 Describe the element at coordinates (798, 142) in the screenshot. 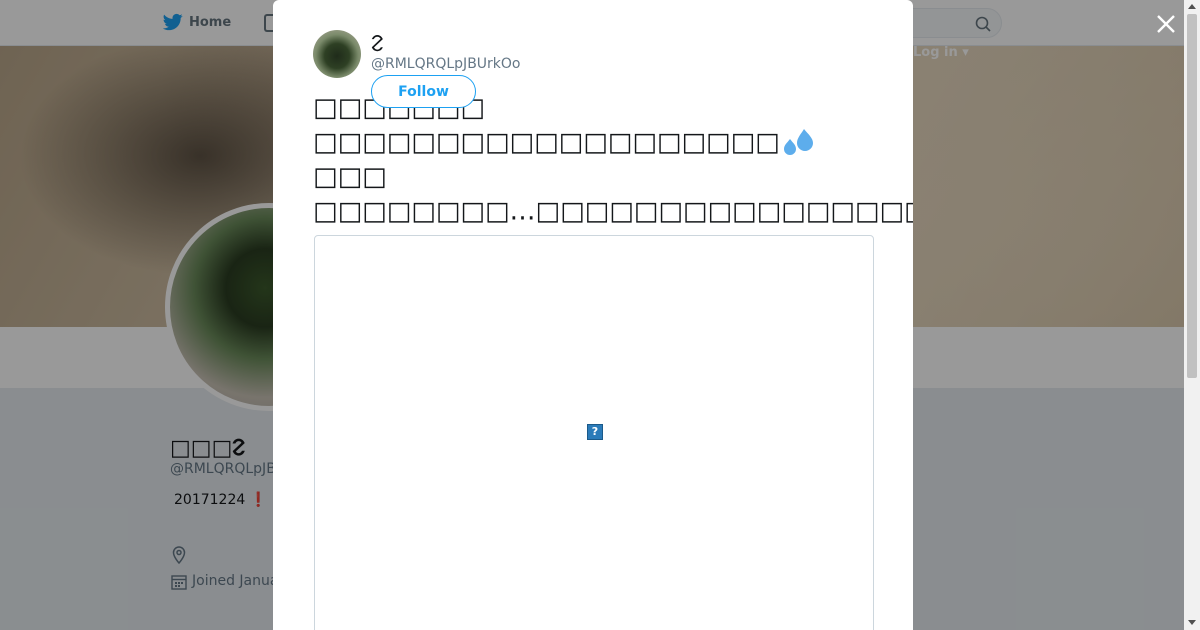

I see `sweat-droplets-icon` at that location.